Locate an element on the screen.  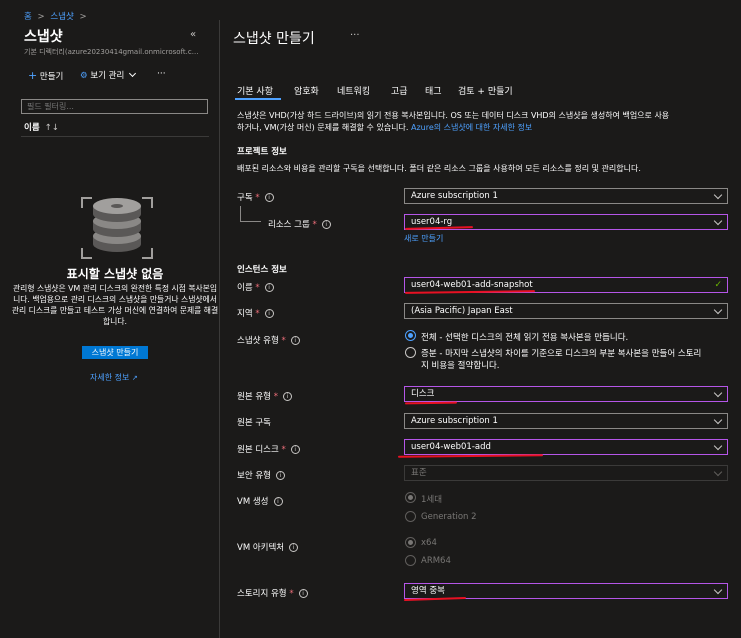
subscription-label: 구독 * i is located at coordinates (255, 197).